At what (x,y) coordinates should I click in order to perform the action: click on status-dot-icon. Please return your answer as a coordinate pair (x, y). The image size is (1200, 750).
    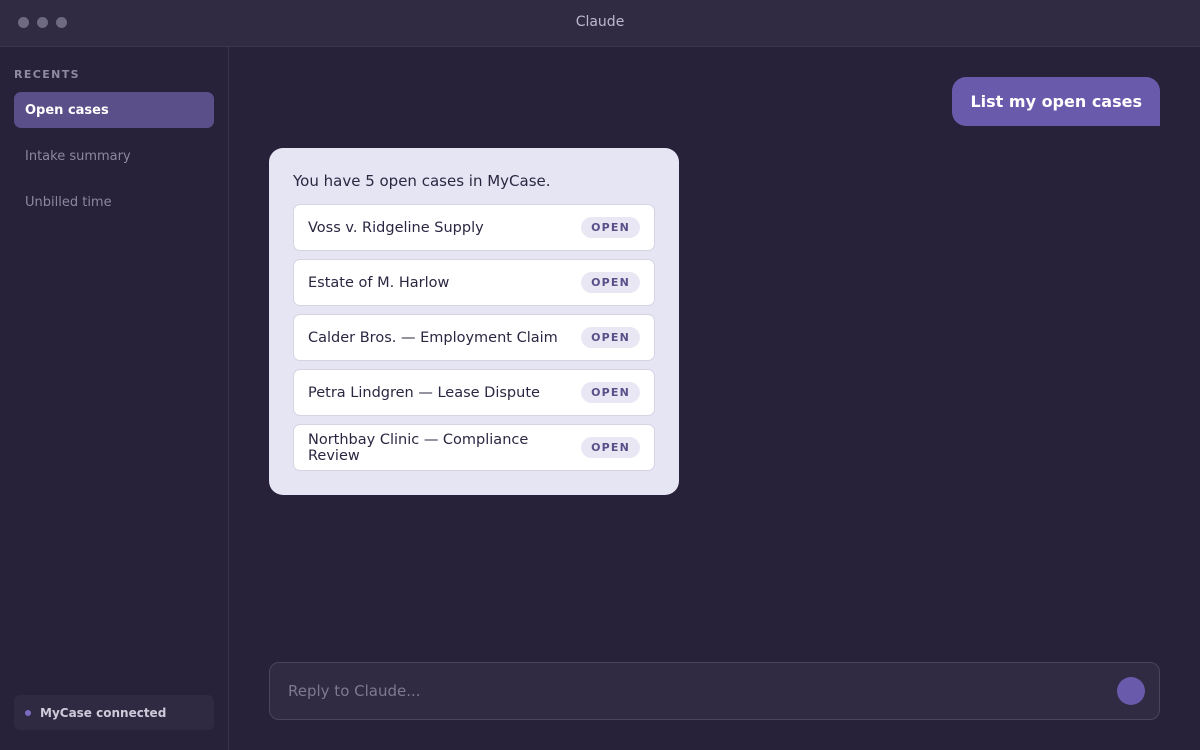
    Looking at the image, I should click on (28, 712).